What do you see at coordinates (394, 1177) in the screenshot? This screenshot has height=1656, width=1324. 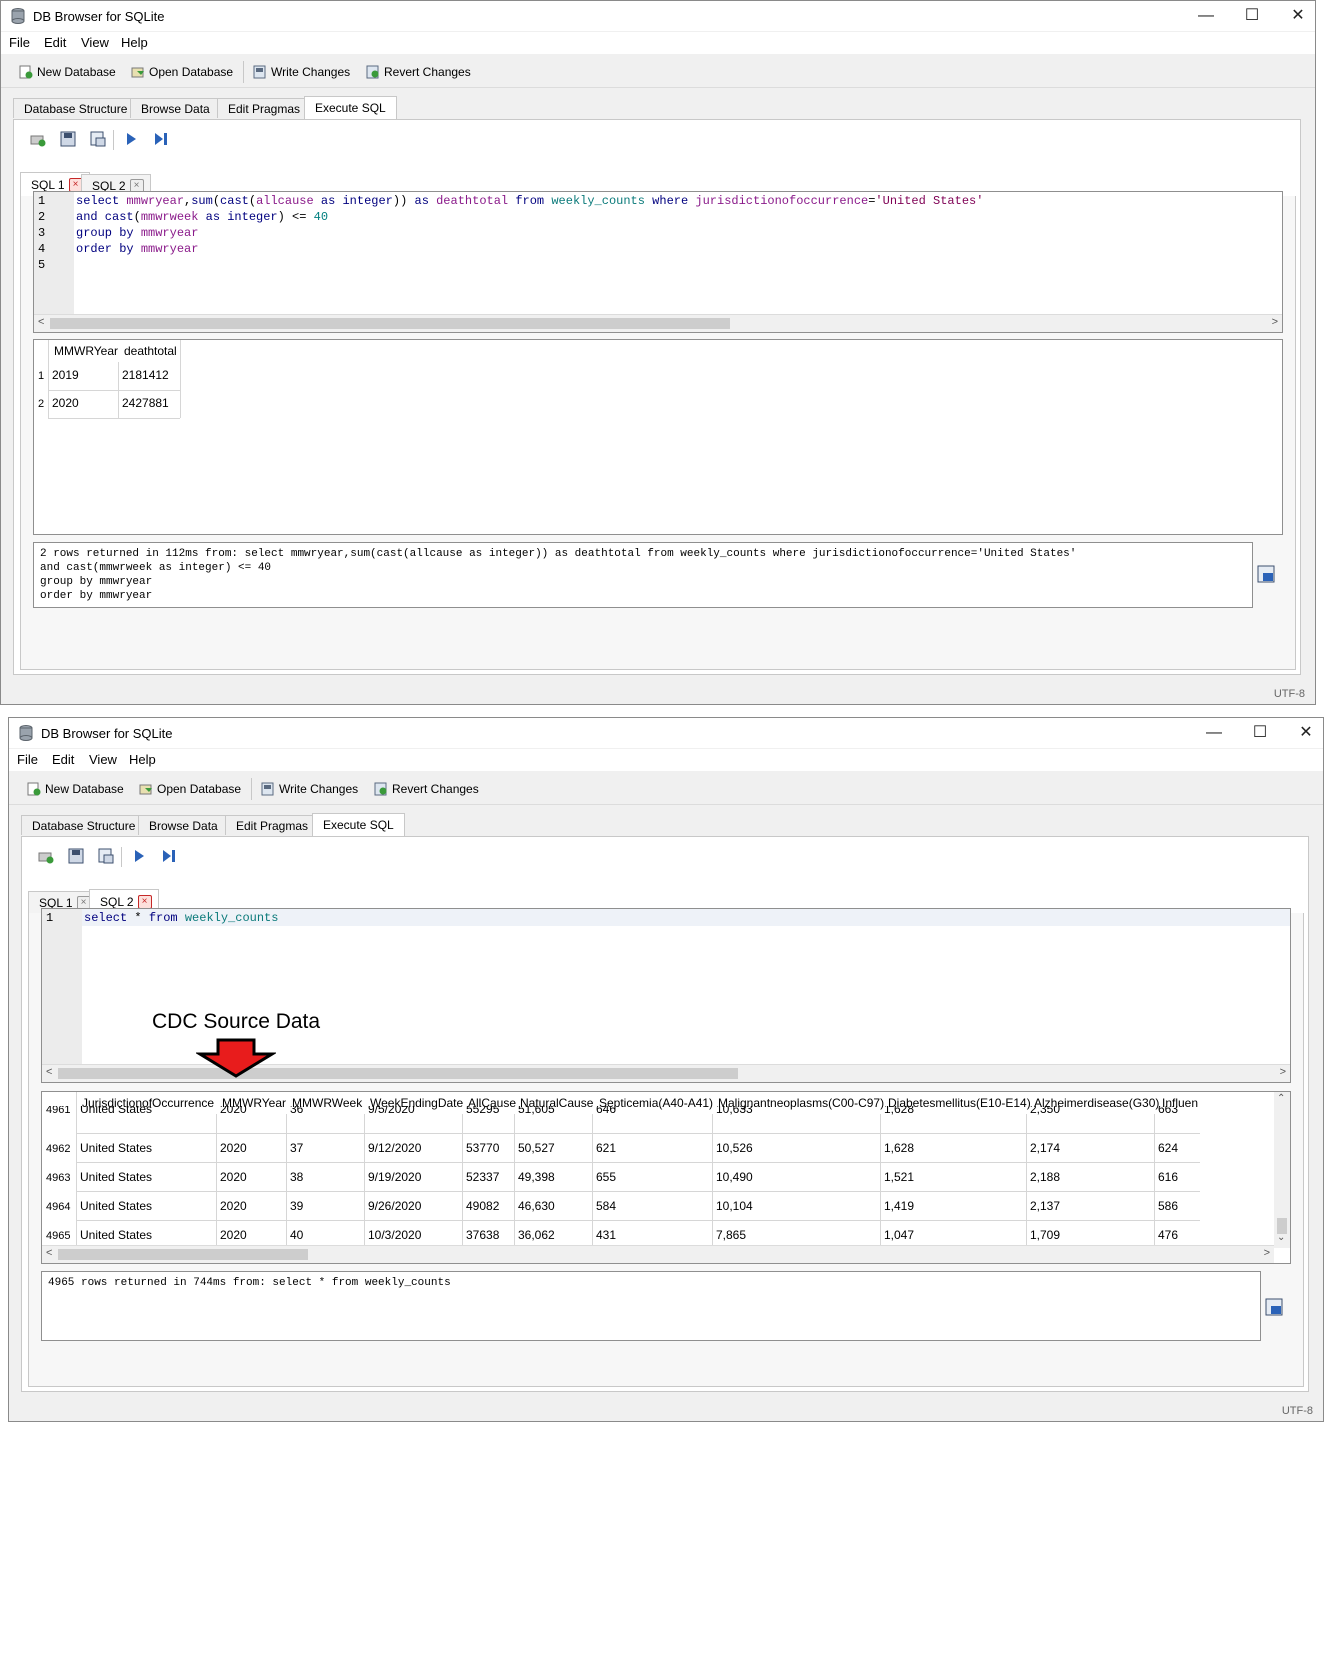 I see `table-cell: 9/19/2020` at bounding box center [394, 1177].